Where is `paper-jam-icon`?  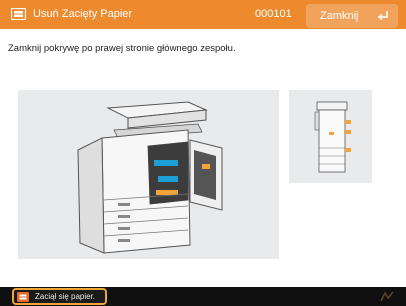
paper-jam-icon is located at coordinates (18, 14).